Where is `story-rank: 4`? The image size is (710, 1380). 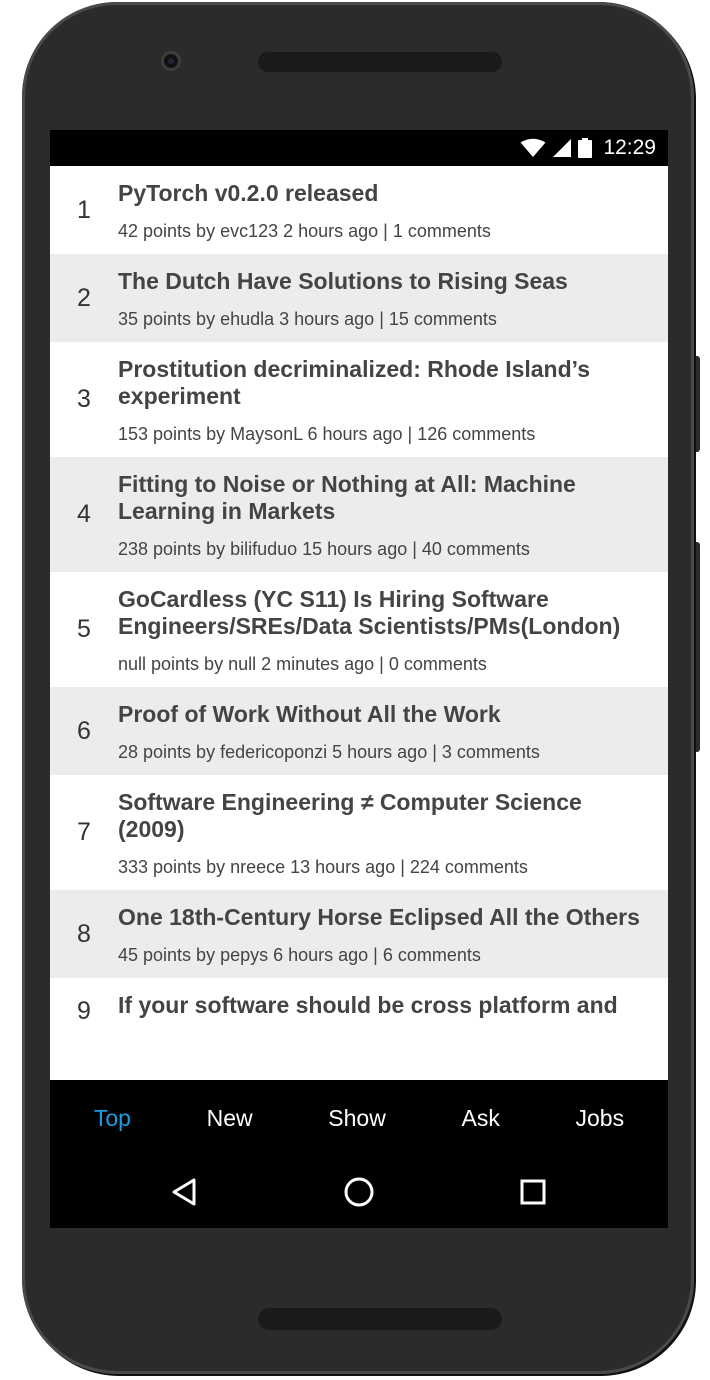
story-rank: 4 is located at coordinates (84, 514).